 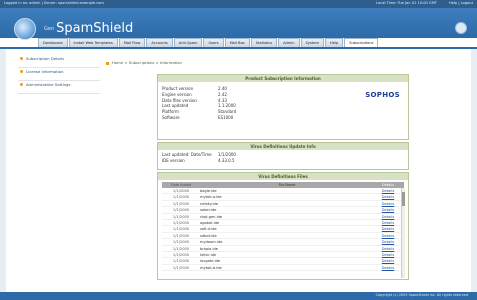 What do you see at coordinates (283, 78) in the screenshot?
I see `product-info-title: Product Subscription Information` at bounding box center [283, 78].